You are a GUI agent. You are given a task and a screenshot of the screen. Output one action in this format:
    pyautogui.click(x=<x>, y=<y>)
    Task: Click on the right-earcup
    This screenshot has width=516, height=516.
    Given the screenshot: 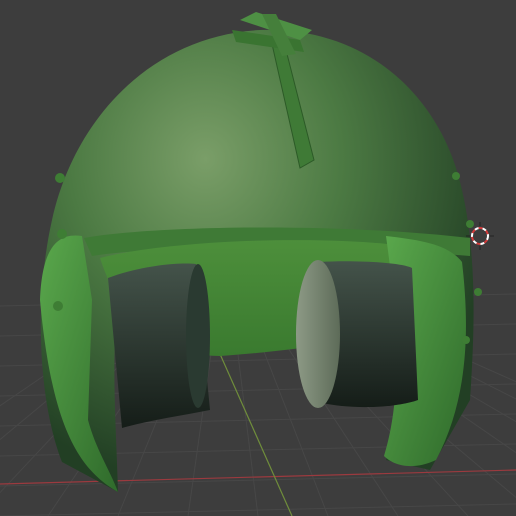 What is the action you would take?
    pyautogui.click(x=357, y=334)
    